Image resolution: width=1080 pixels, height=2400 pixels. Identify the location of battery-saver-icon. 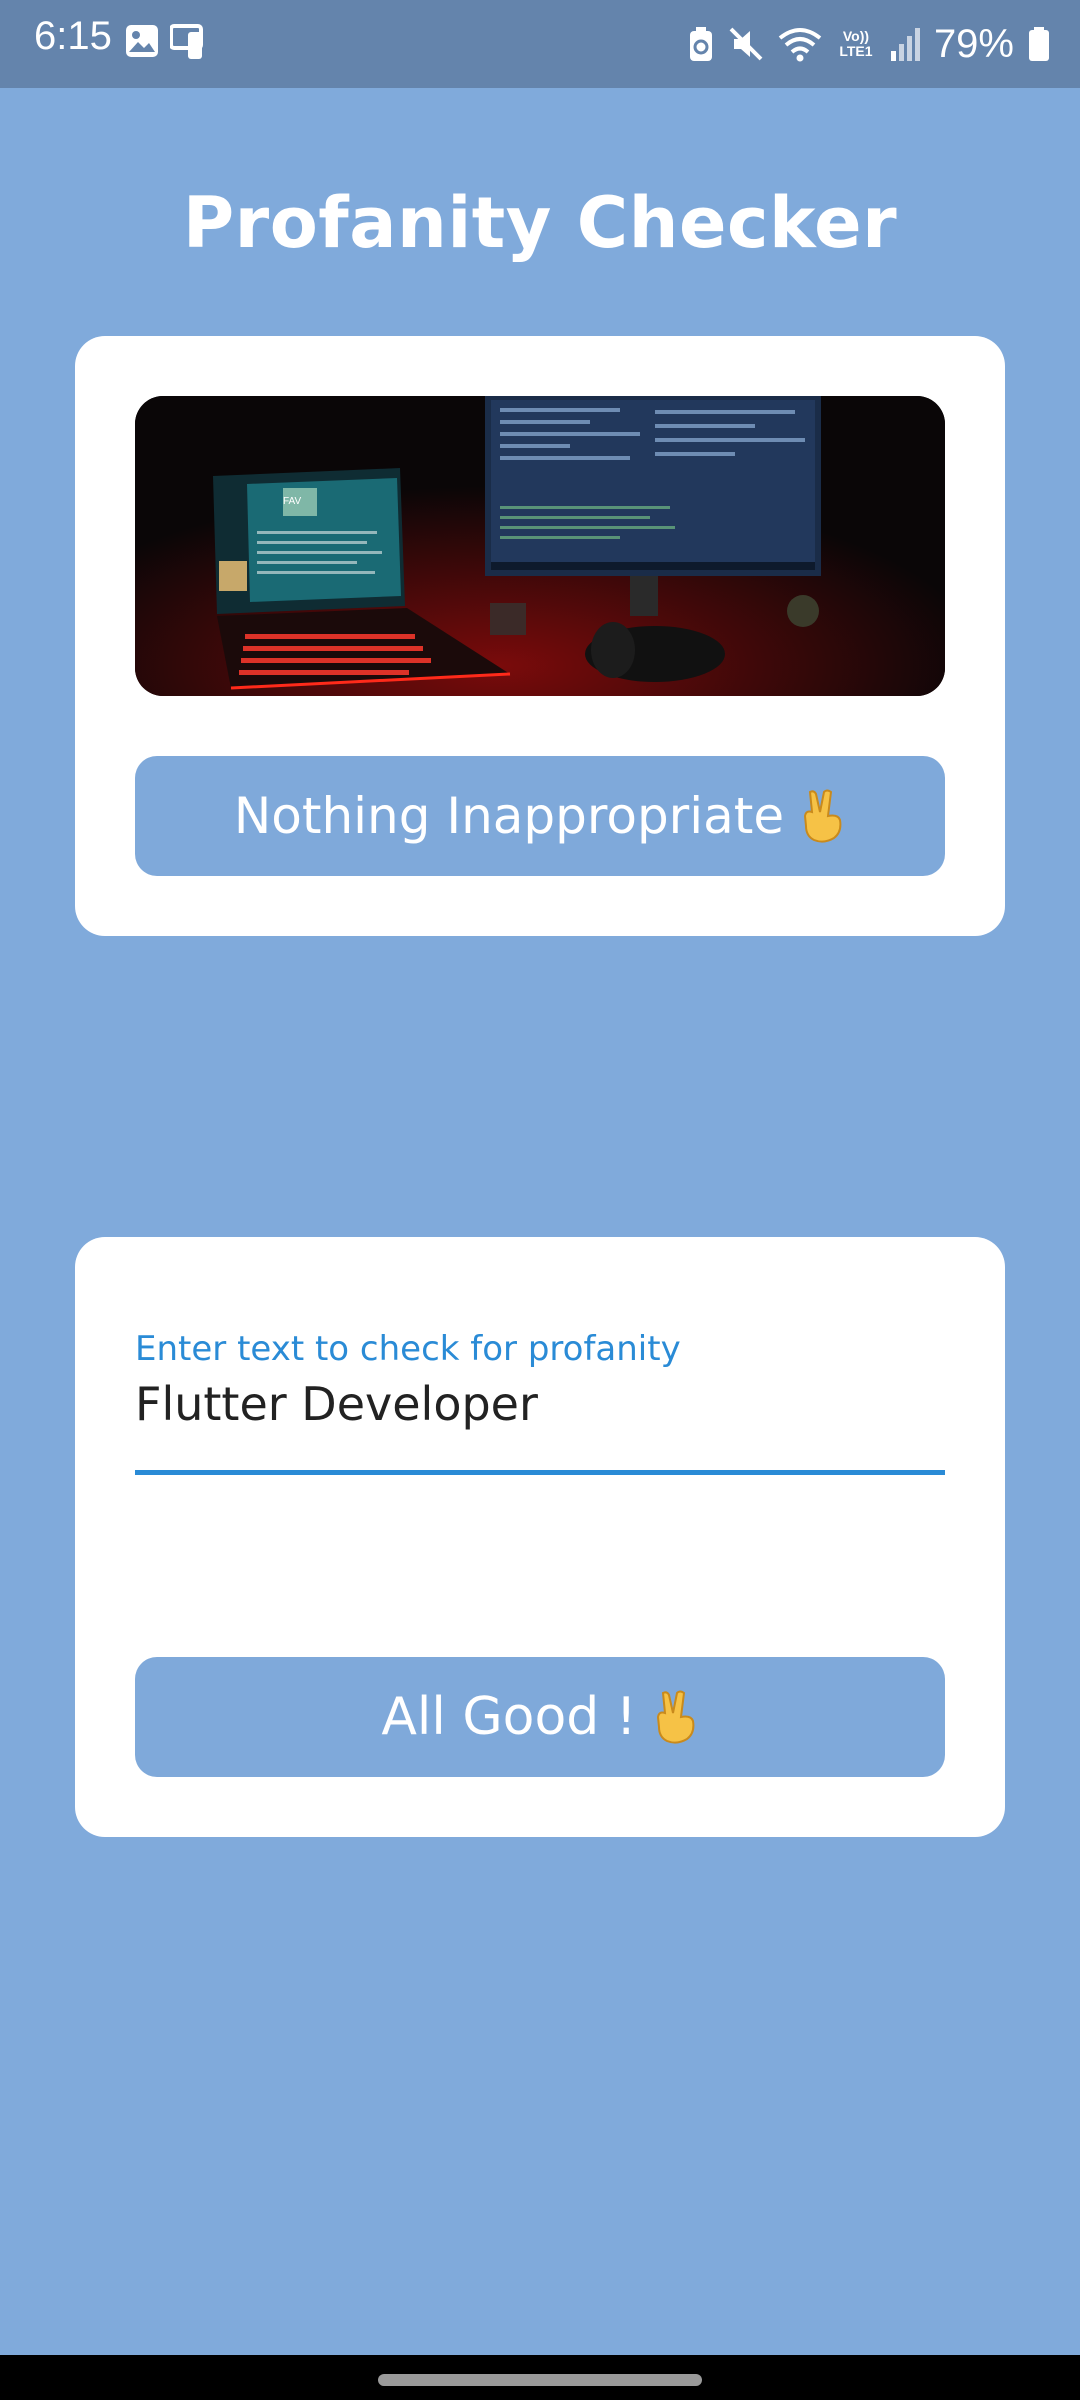
(700, 44).